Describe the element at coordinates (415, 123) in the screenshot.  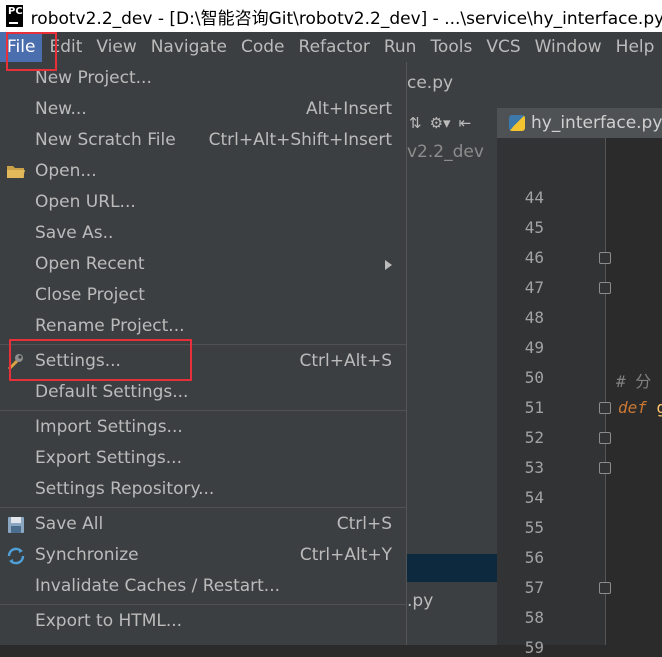
I see `sync-scroll-icon: ⇅` at that location.